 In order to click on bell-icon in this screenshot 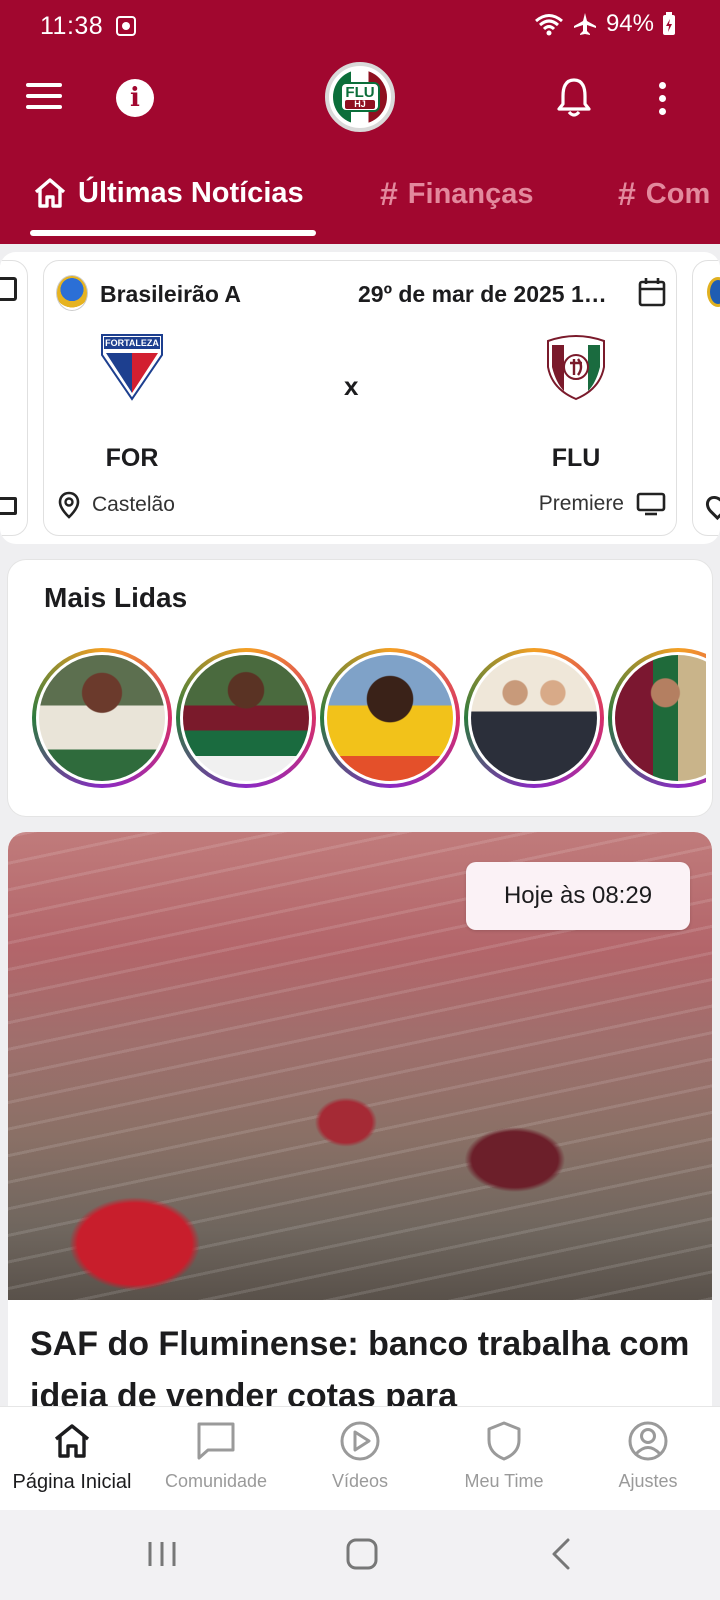, I will do `click(574, 97)`.